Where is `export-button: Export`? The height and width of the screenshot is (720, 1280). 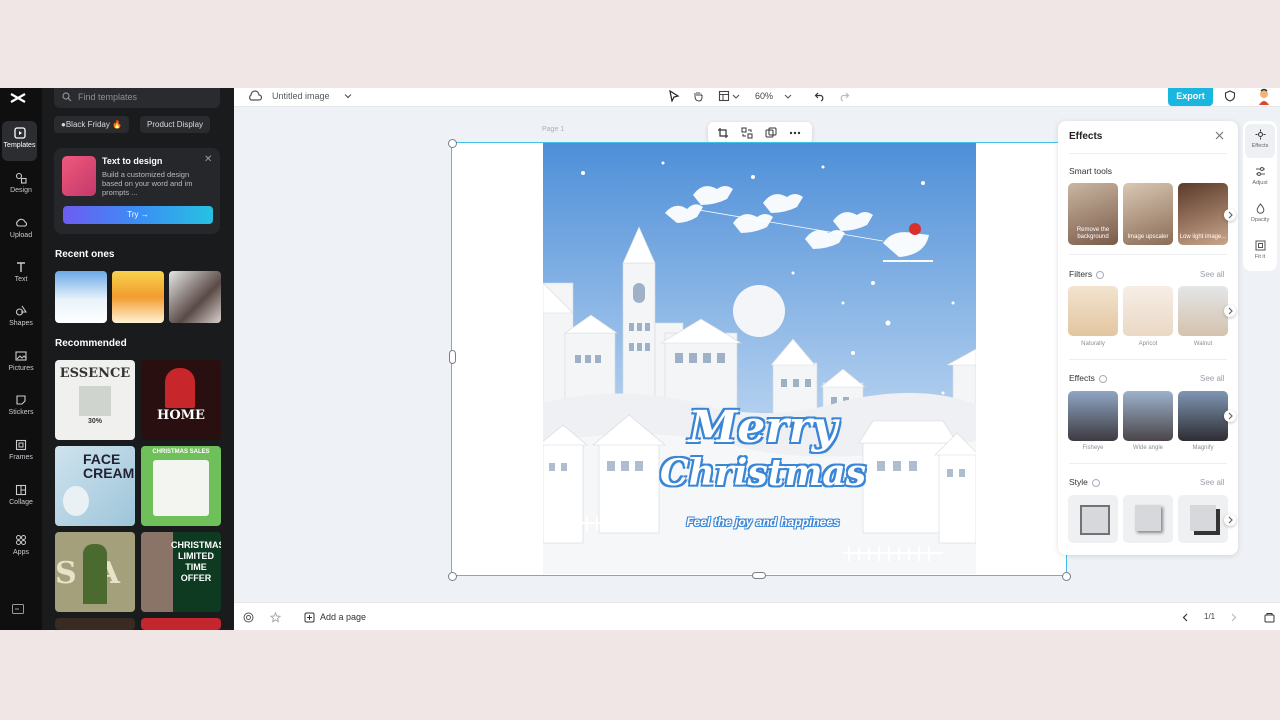 export-button: Export is located at coordinates (1190, 97).